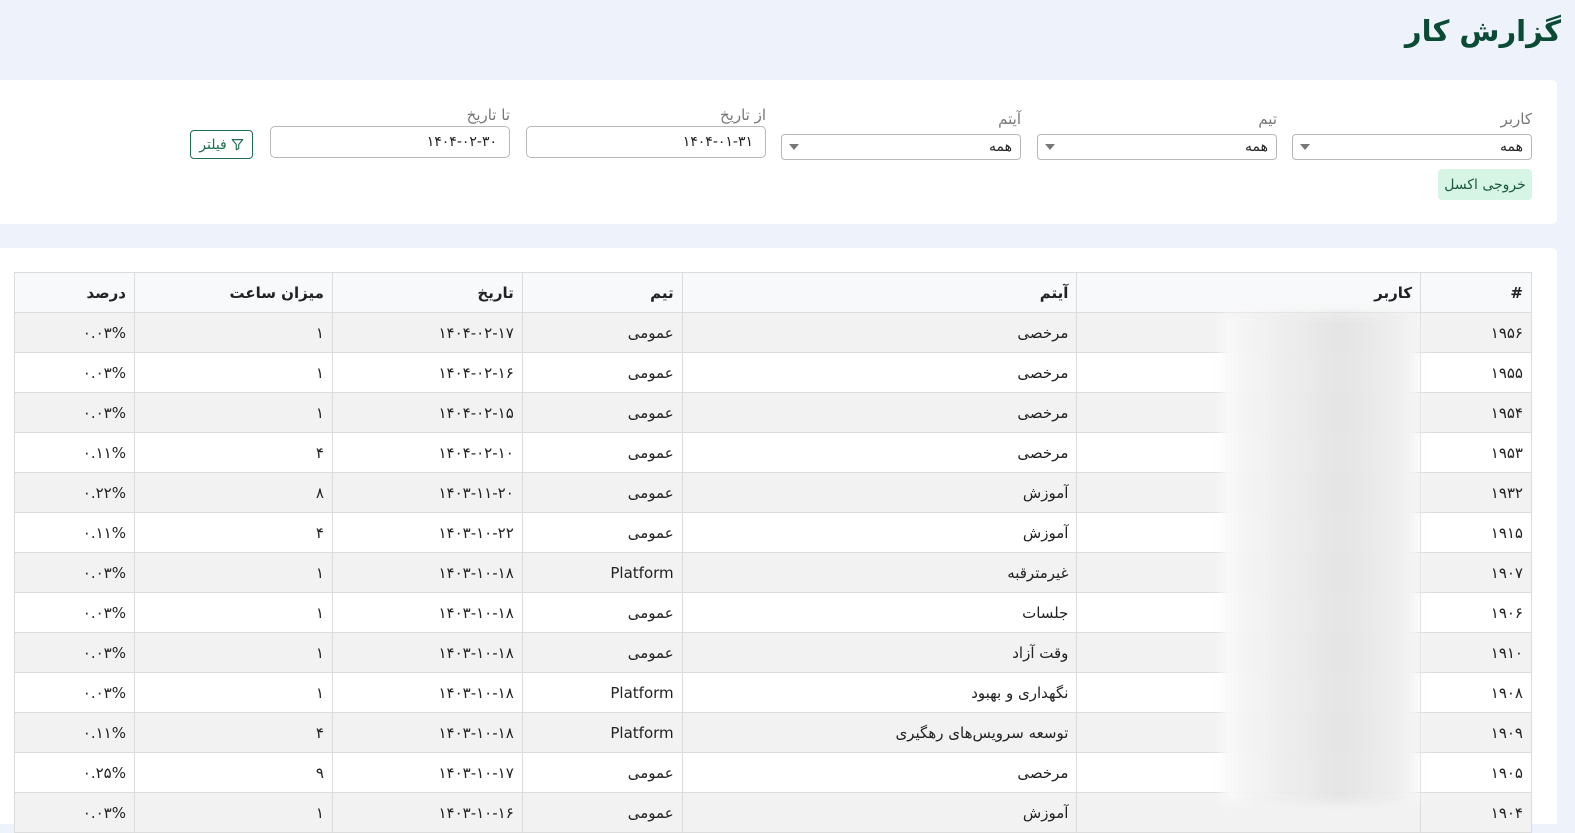  Describe the element at coordinates (427, 412) in the screenshot. I see `cell-date: ۱۴۰۴-۰۲-۱۵` at that location.